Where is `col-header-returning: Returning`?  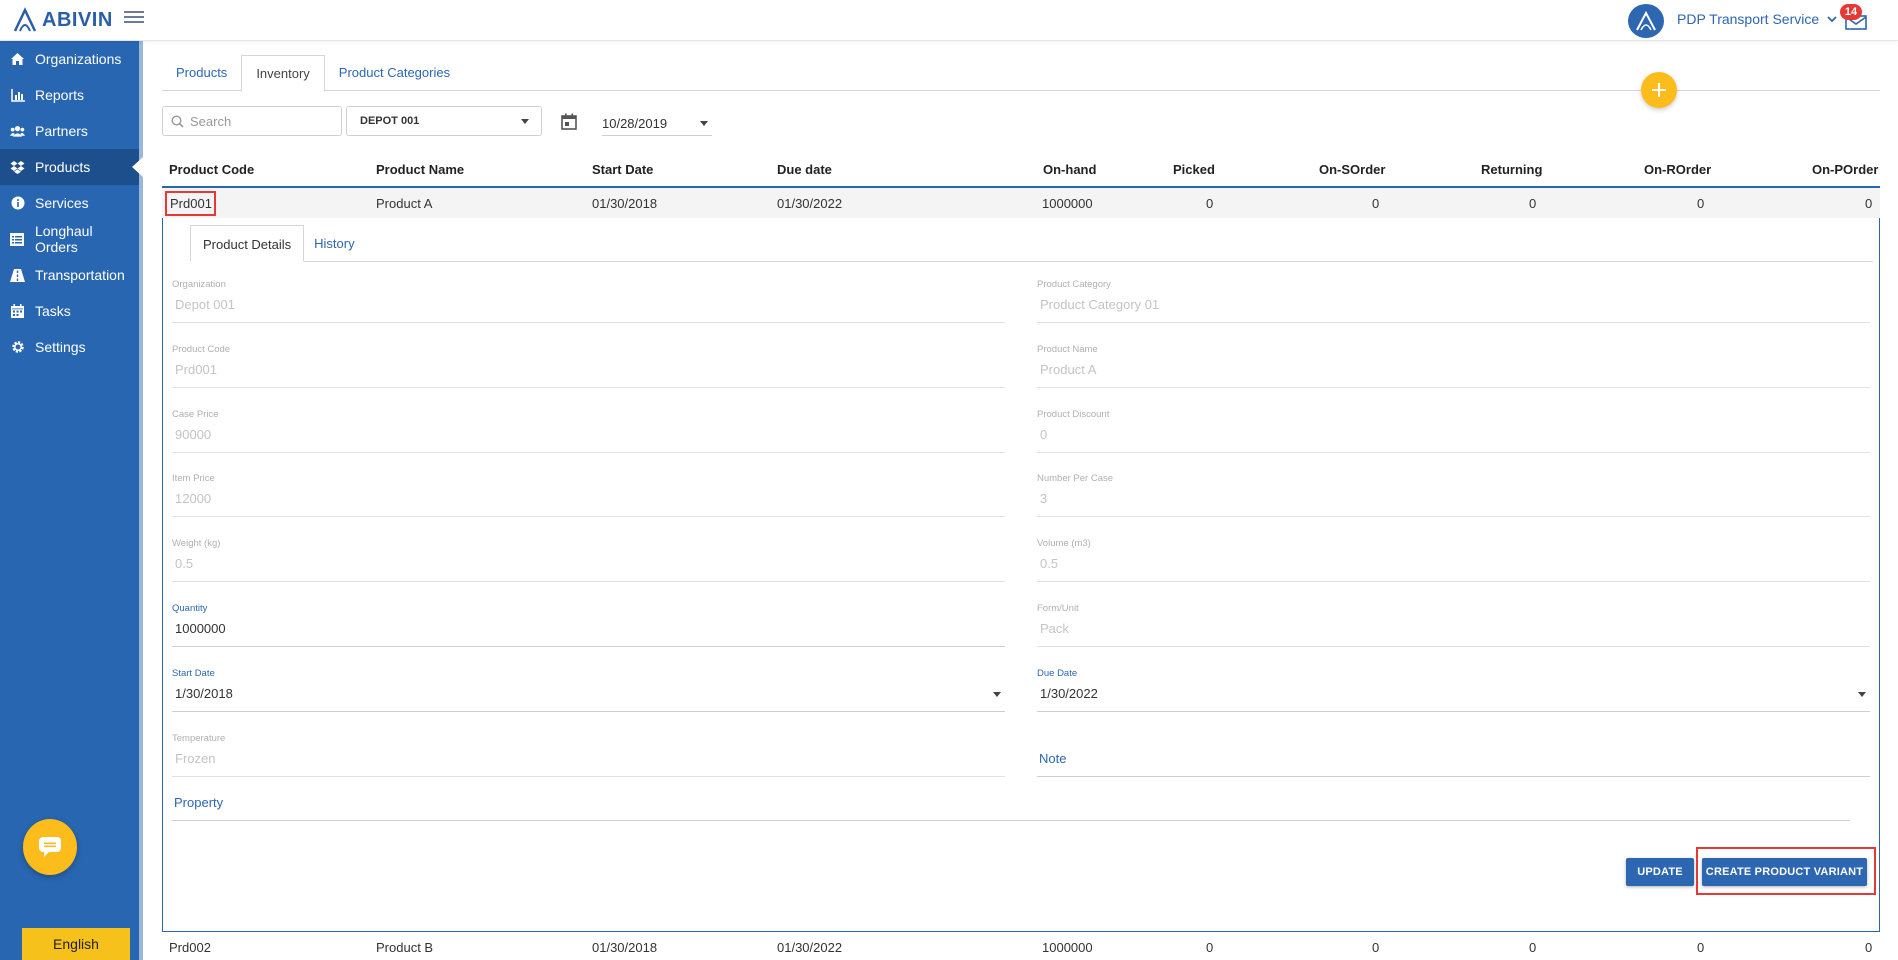
col-header-returning: Returning is located at coordinates (1511, 169).